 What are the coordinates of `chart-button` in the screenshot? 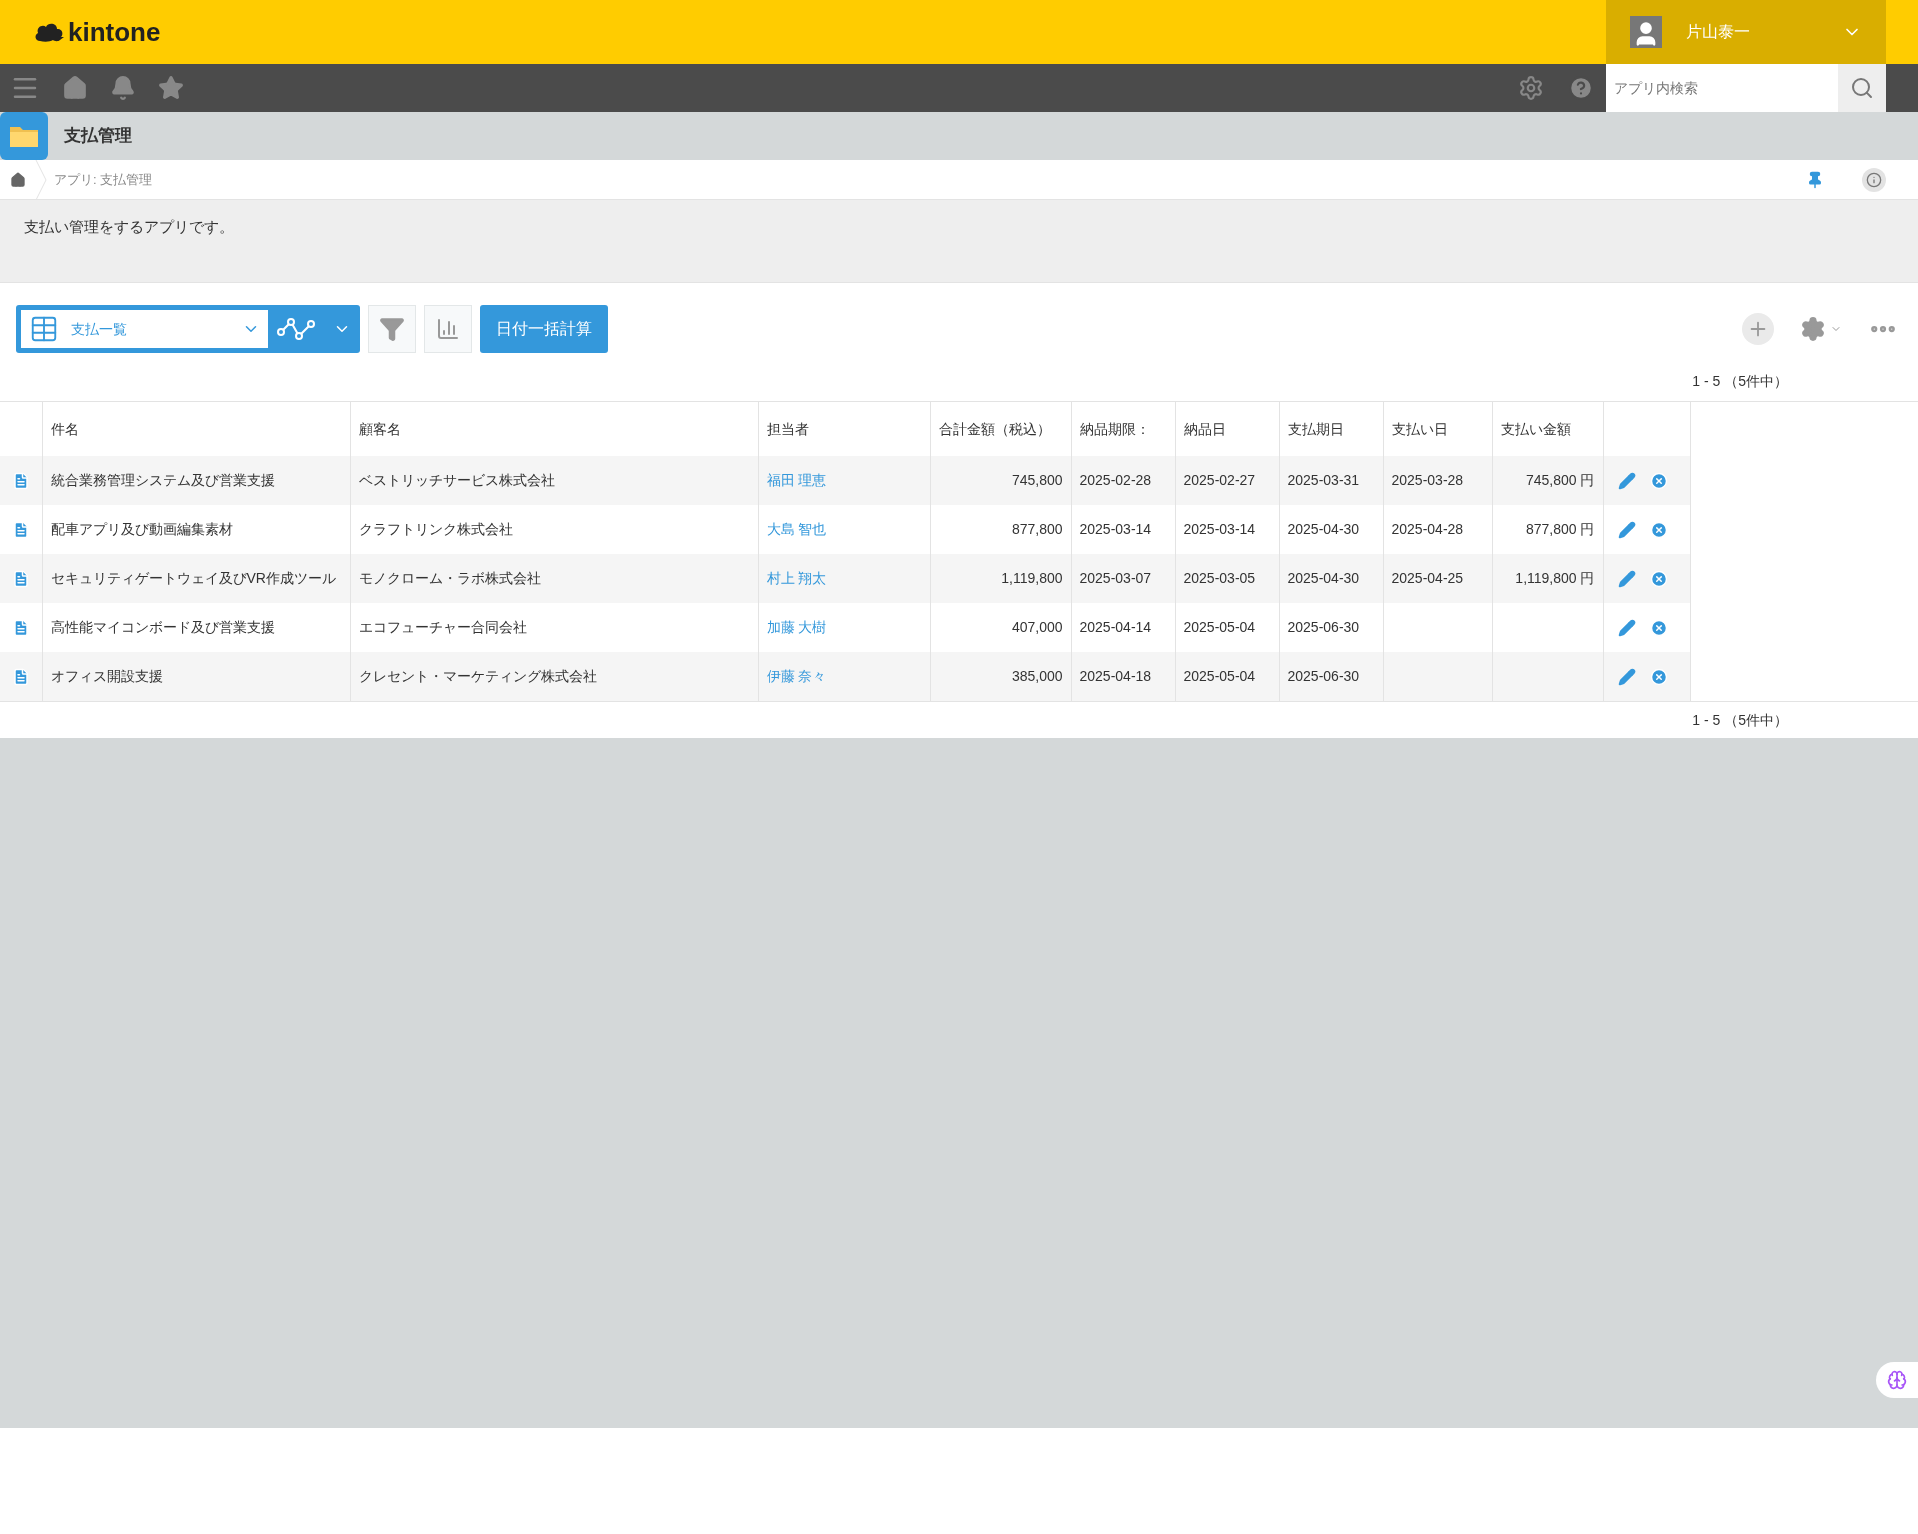 It's located at (448, 329).